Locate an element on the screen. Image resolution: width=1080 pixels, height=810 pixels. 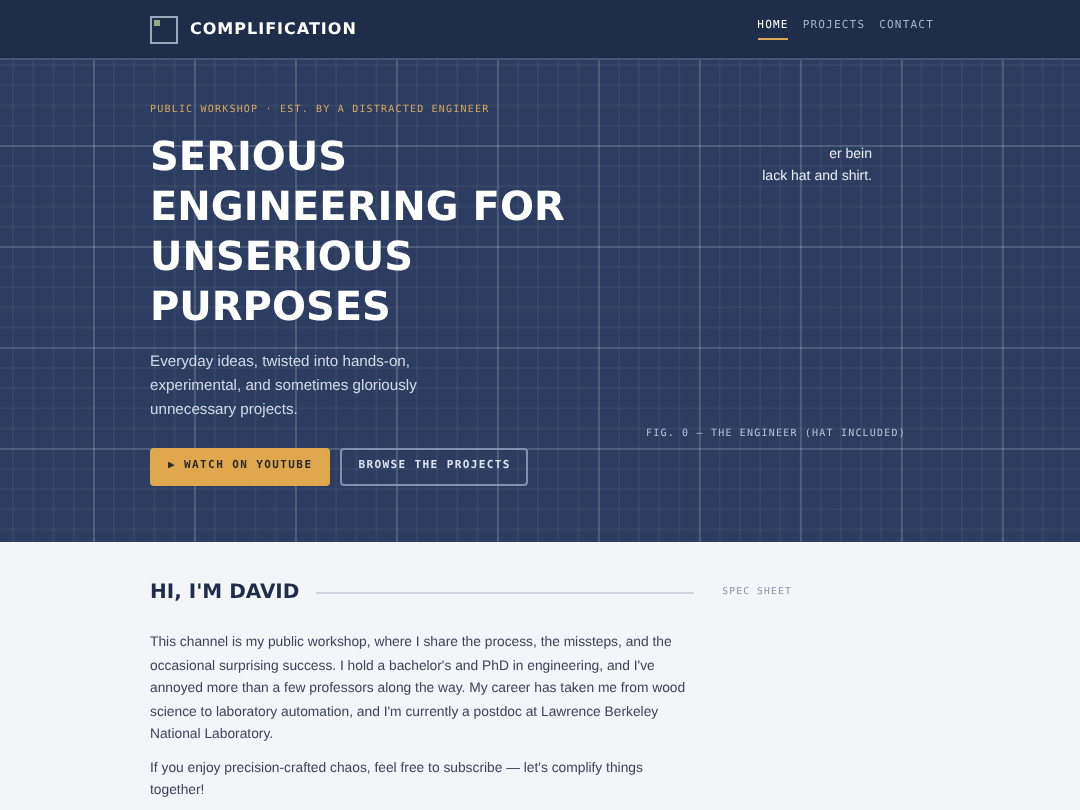
hero-title: SERIOUS ENGINEERING FOR UNSERIOUS PURPOSES is located at coordinates (358, 231).